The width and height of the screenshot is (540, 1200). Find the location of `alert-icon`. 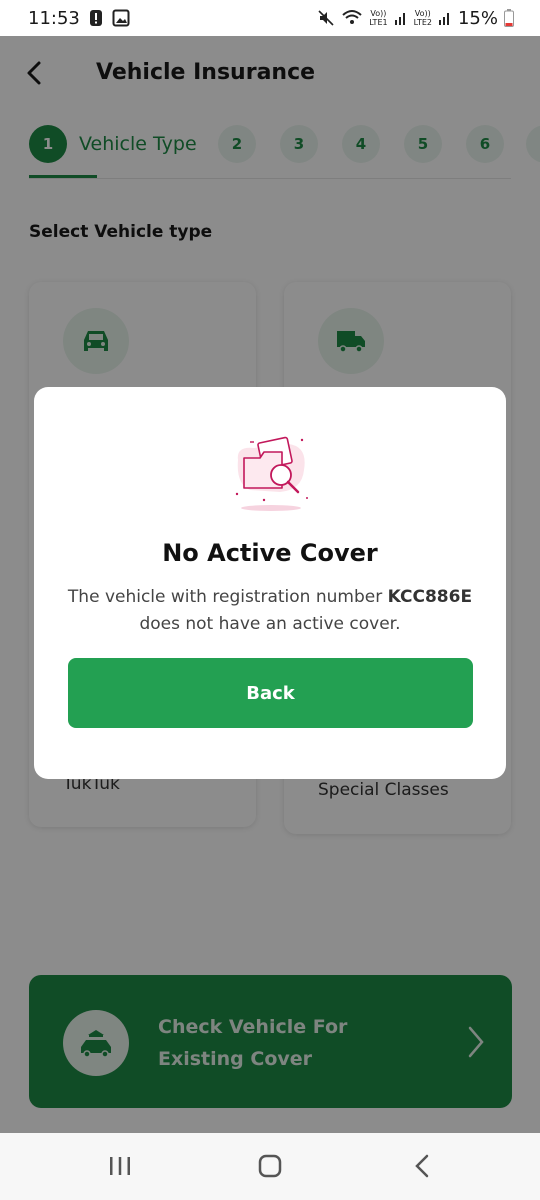

alert-icon is located at coordinates (95, 18).